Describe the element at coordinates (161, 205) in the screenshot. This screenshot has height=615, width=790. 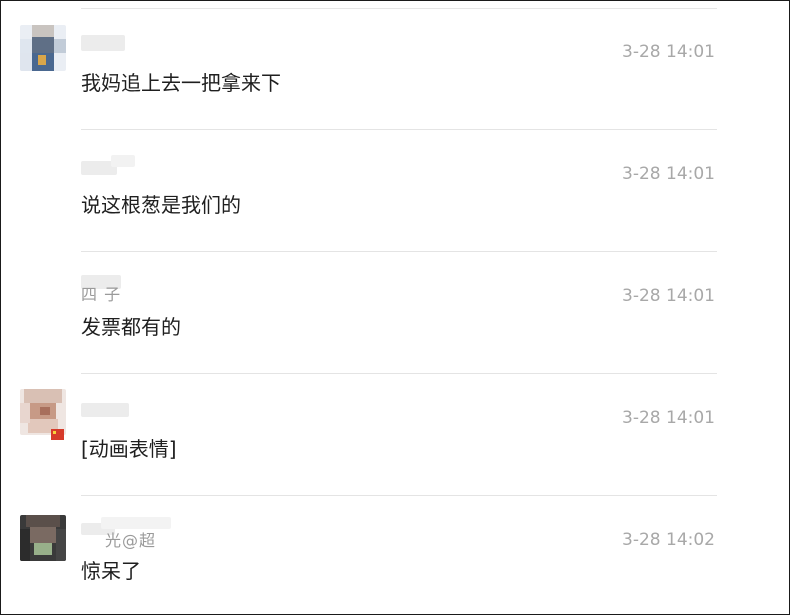
I see `comment-text: 说这根葱是我们的` at that location.